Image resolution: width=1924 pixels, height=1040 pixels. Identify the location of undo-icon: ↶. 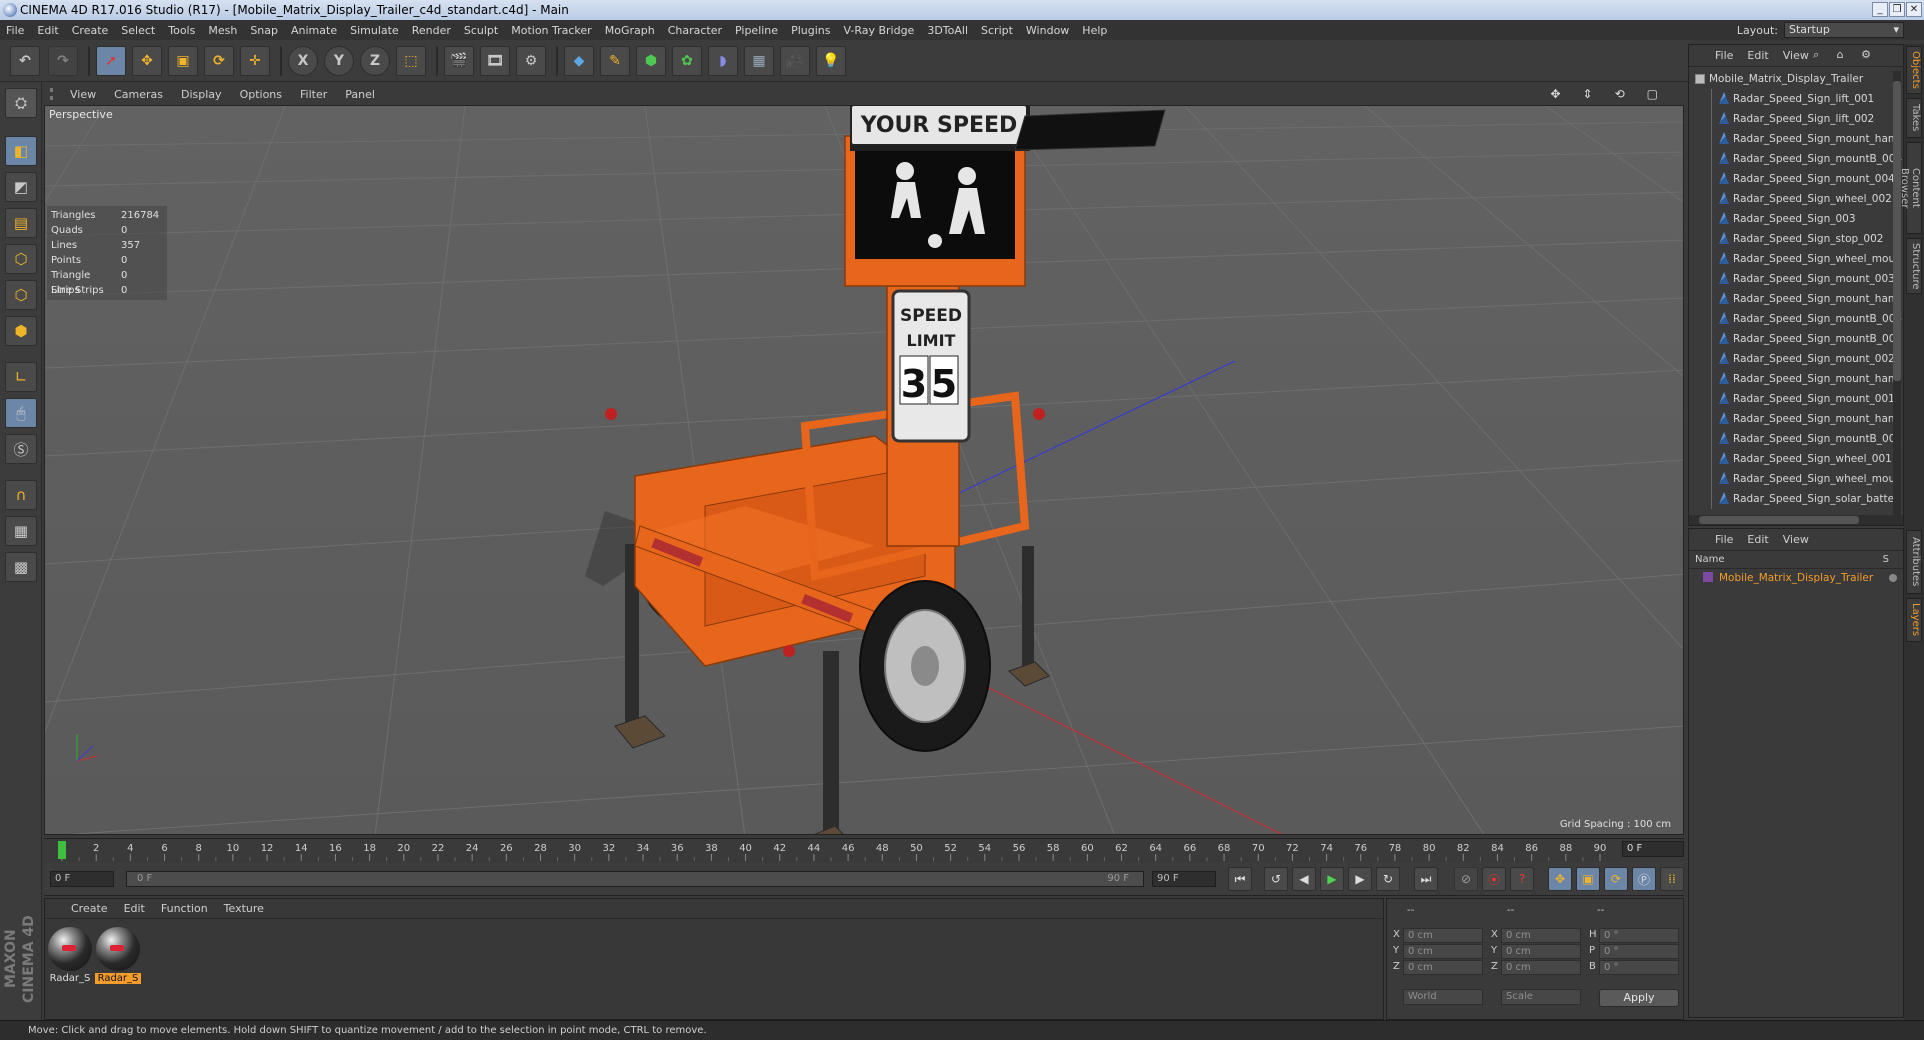
(25, 61).